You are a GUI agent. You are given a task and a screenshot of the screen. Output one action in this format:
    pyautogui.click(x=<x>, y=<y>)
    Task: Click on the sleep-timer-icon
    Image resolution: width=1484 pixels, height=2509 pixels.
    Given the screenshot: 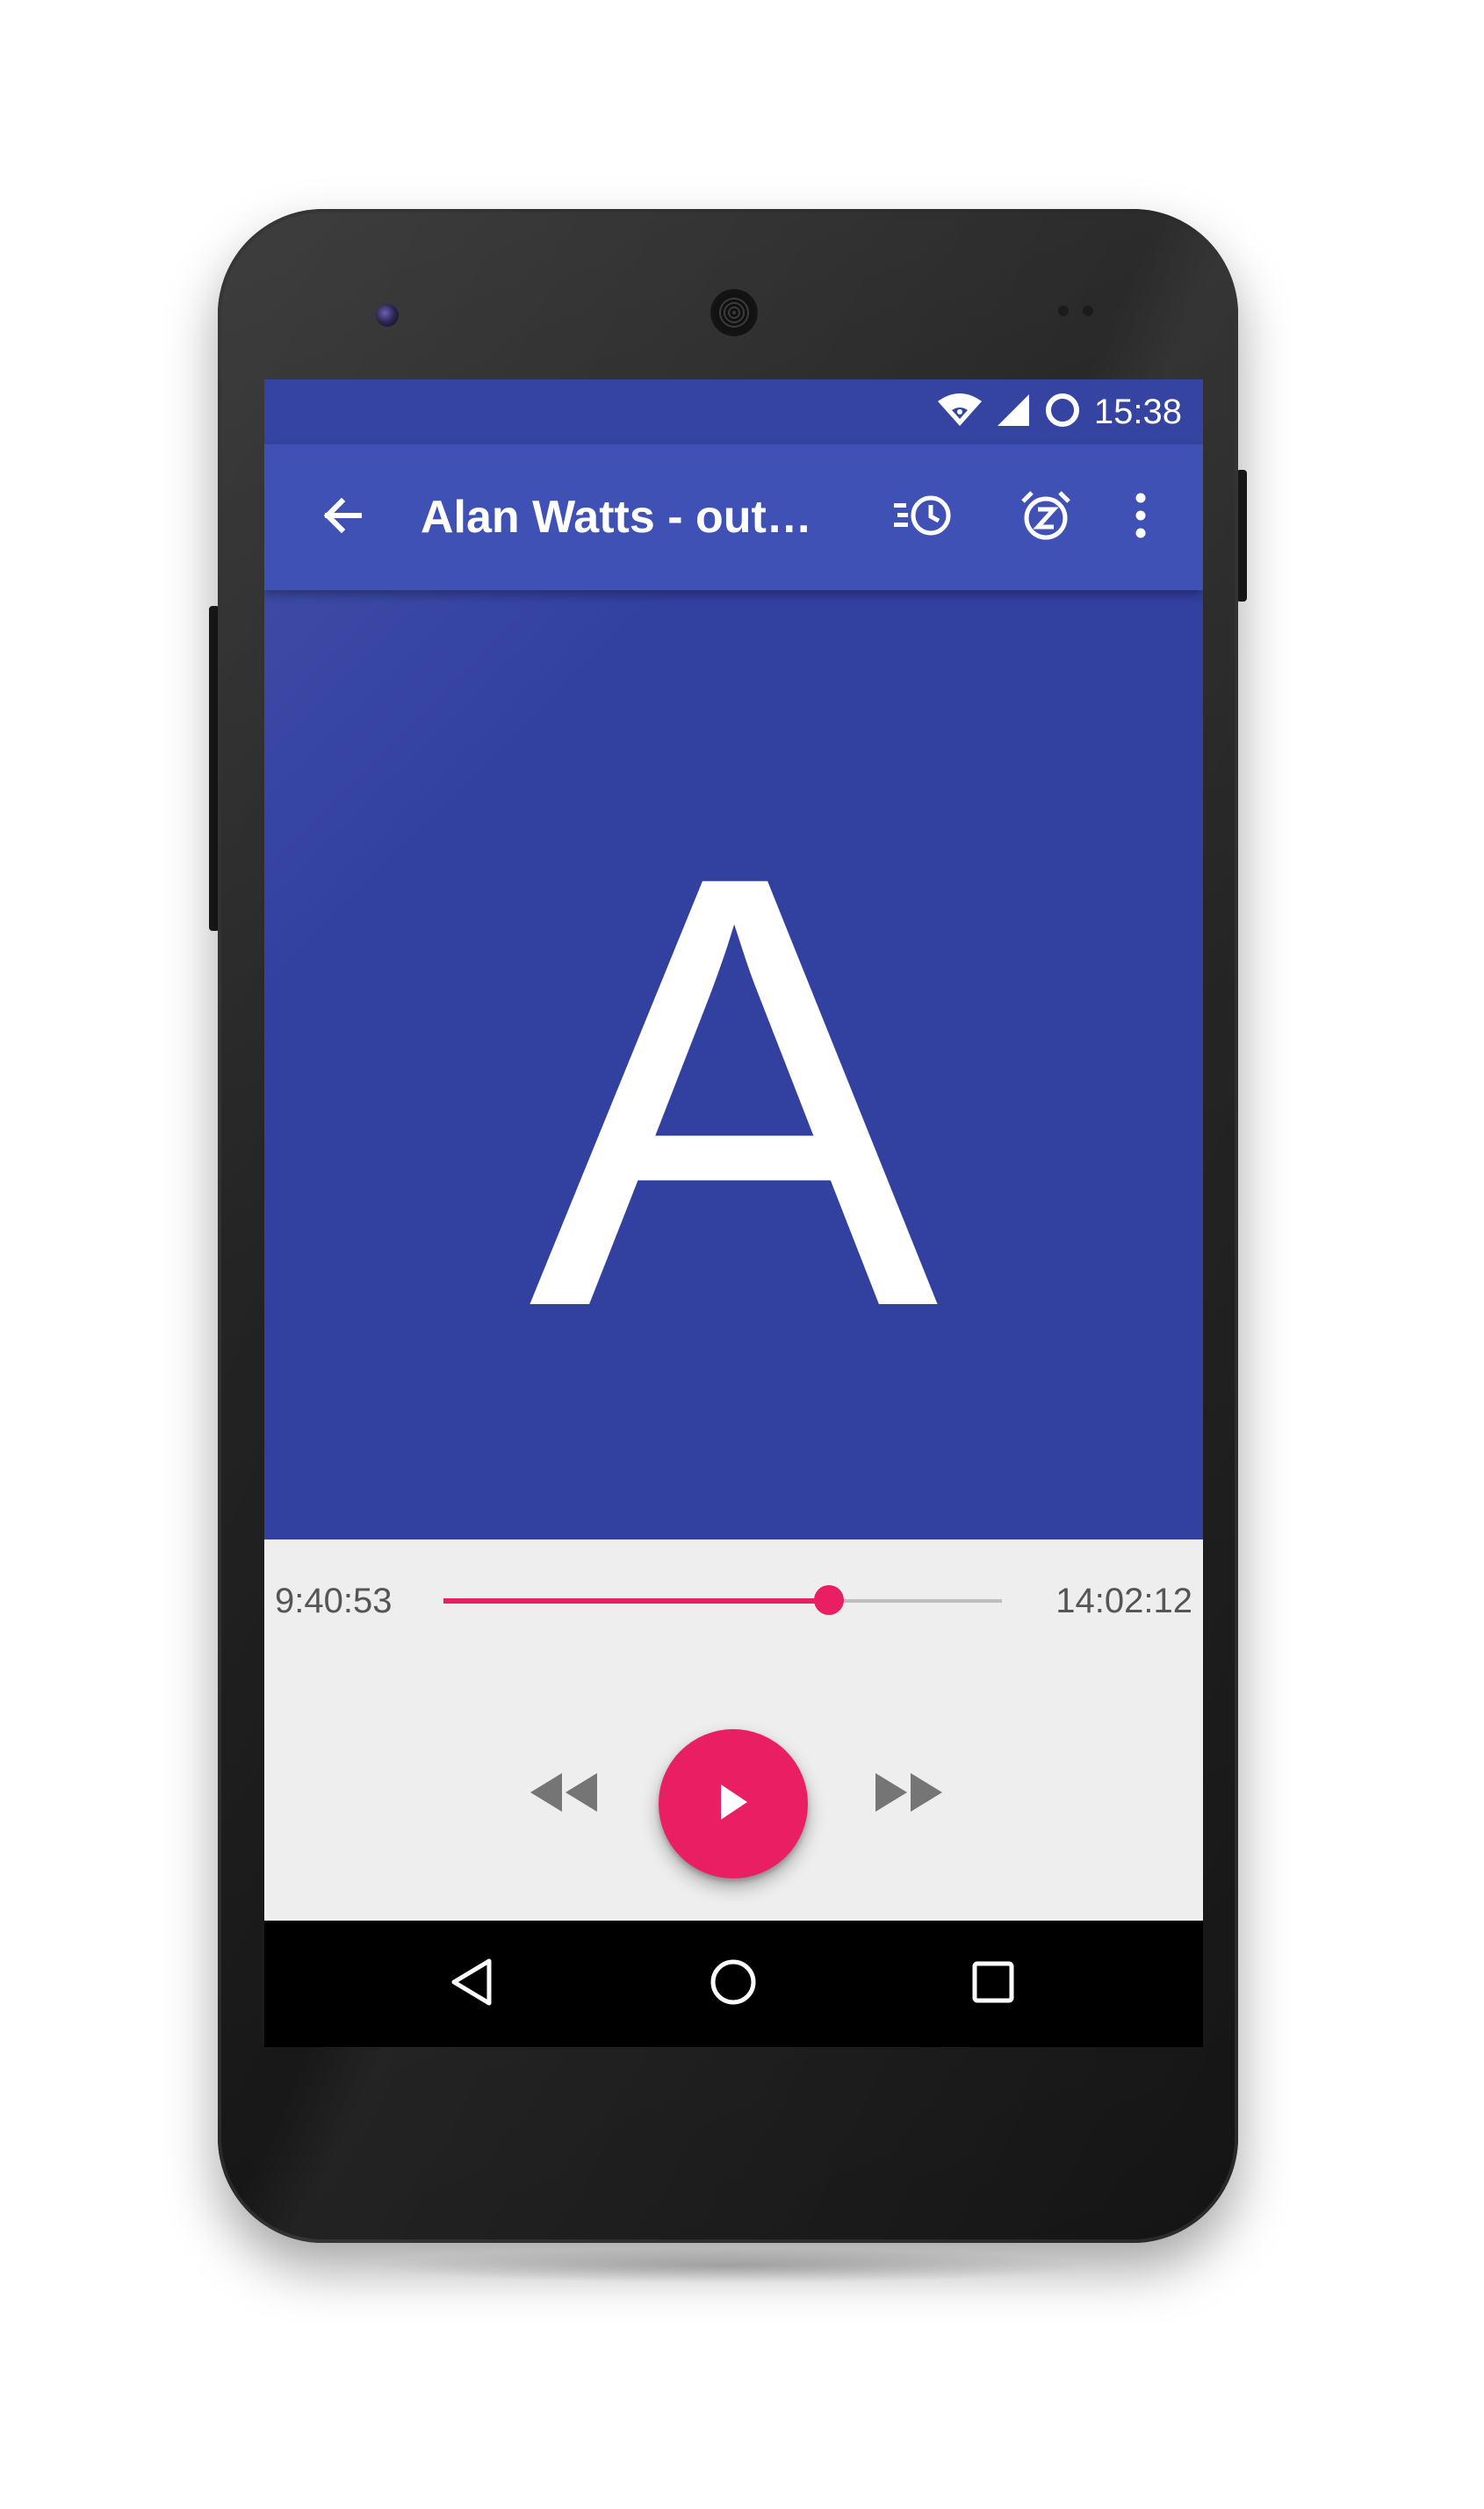 What is the action you would take?
    pyautogui.click(x=1046, y=517)
    